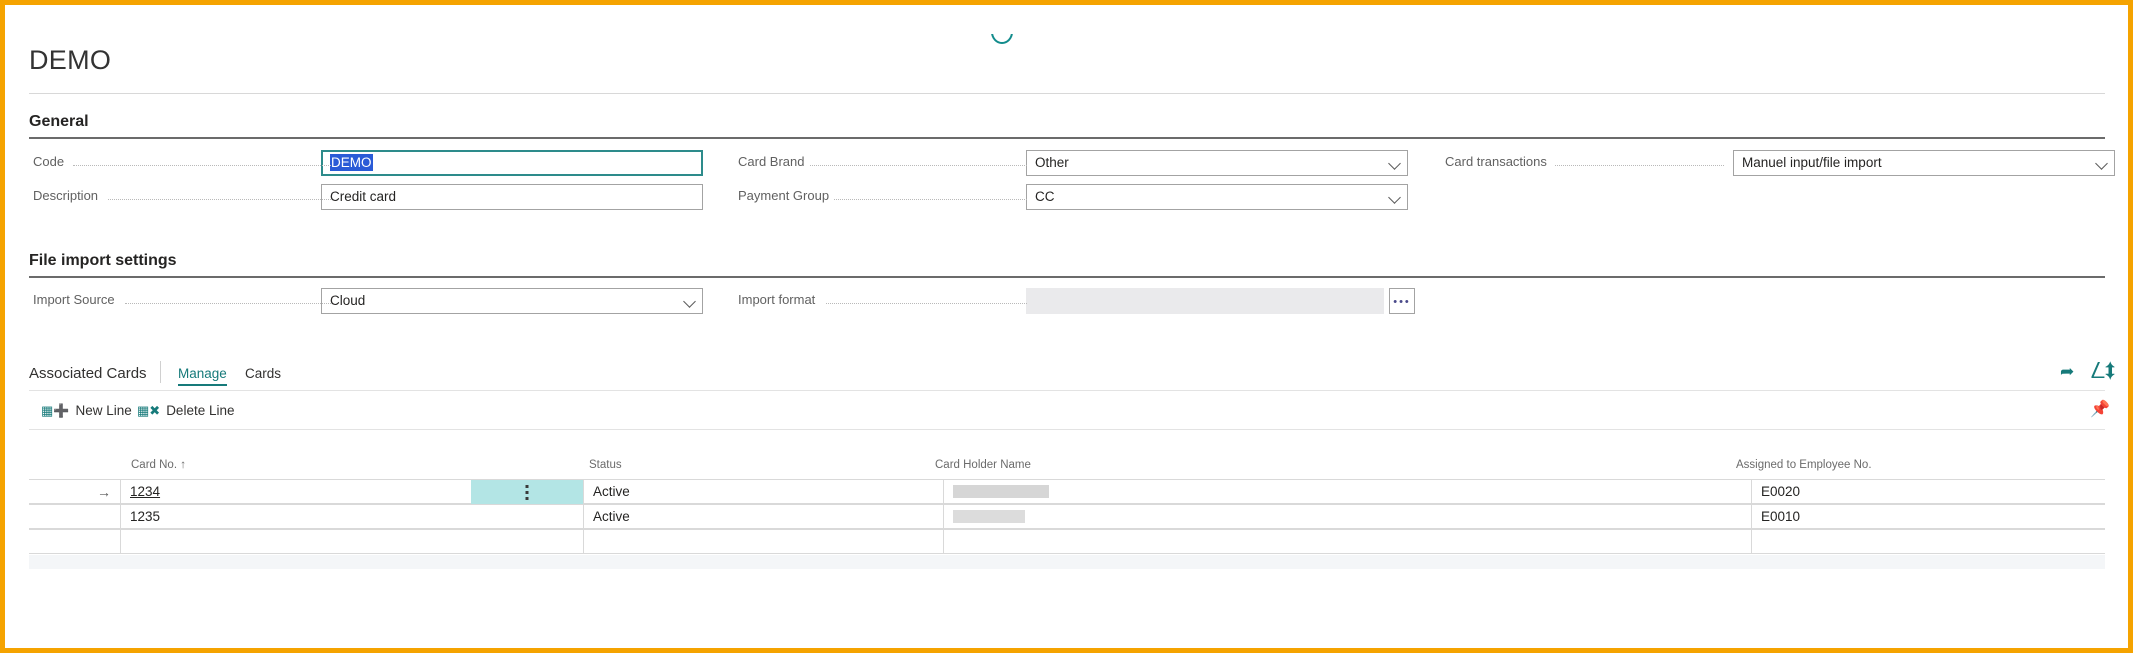 This screenshot has width=2133, height=653. Describe the element at coordinates (786, 195) in the screenshot. I see `field-label-payment-group: Payment Group` at that location.